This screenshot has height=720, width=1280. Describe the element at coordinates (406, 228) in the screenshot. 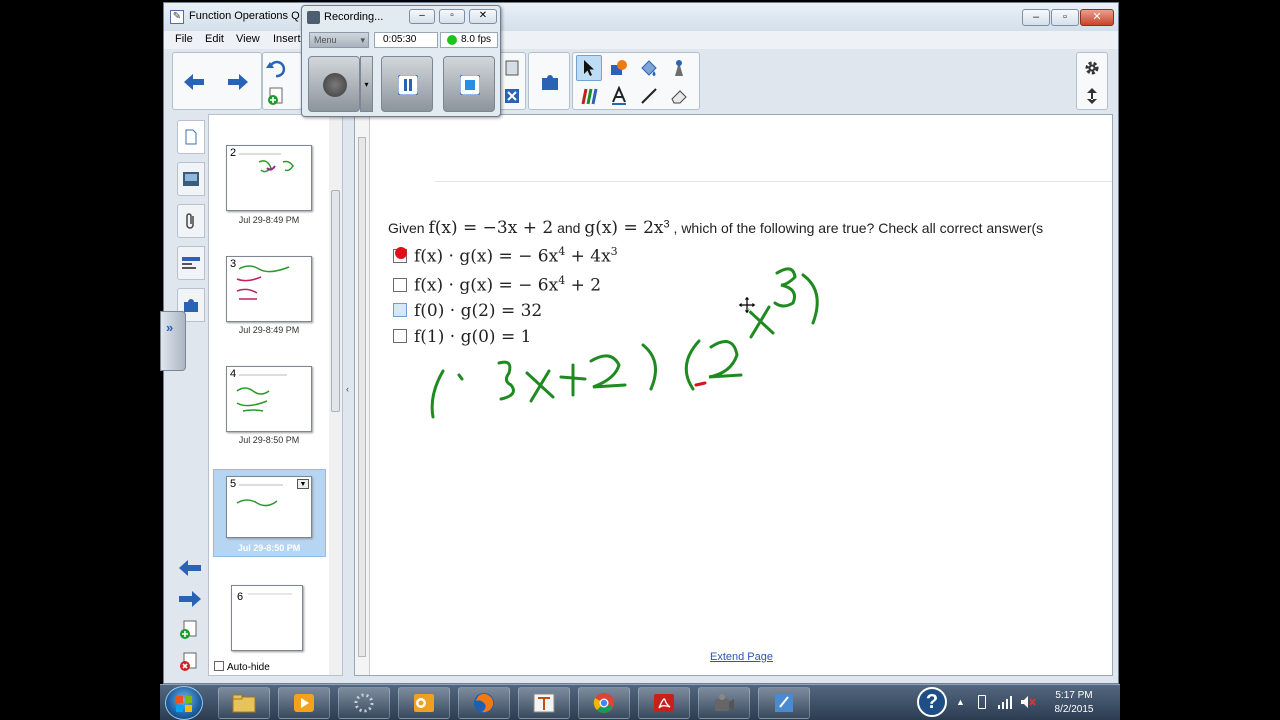

I see `question-prefix: Given` at that location.